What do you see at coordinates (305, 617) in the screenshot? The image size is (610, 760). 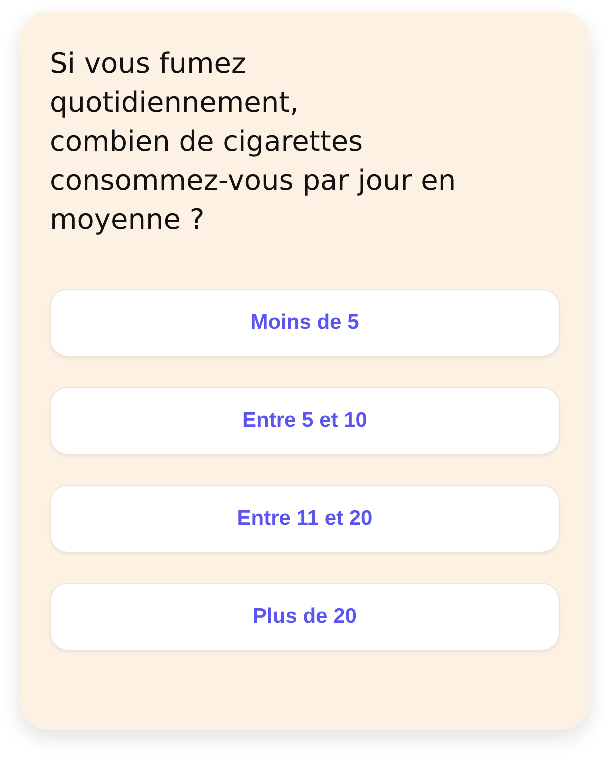 I see `answer-button: Plus de 20` at bounding box center [305, 617].